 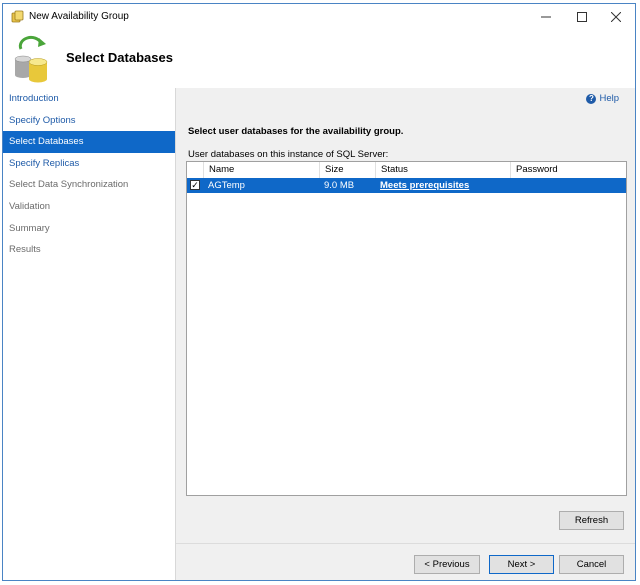 I want to click on table-row: ✓ AGTemp 9.0 MB Meets prerequisites, so click(x=406, y=185).